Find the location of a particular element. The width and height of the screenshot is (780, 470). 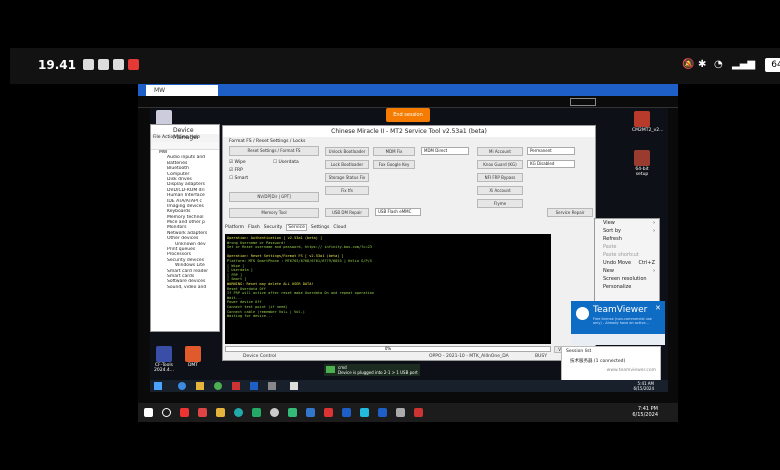

tool-tab: Platform is located at coordinates (234, 227).